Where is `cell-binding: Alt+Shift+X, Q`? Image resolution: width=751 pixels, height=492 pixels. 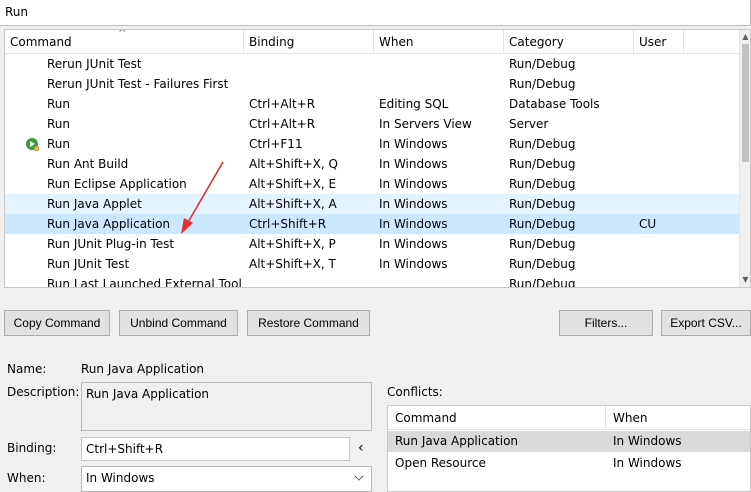
cell-binding: Alt+Shift+X, Q is located at coordinates (293, 164).